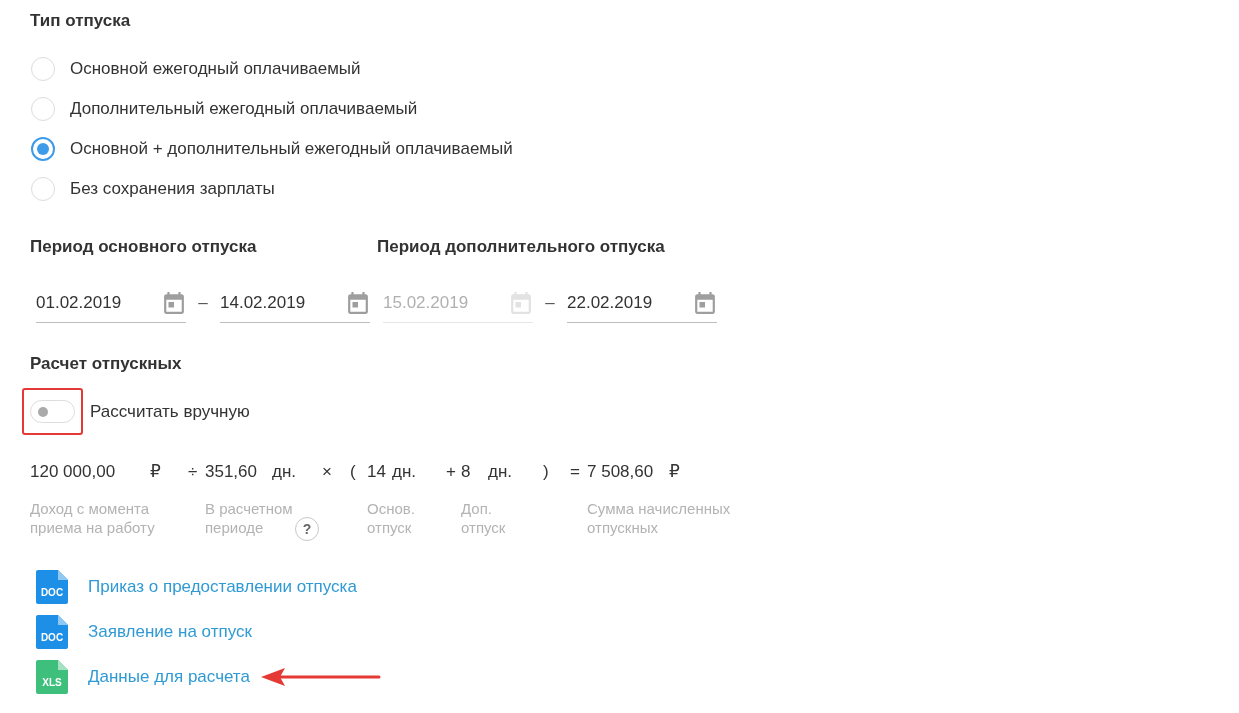 This screenshot has height=713, width=1239. I want to click on date-field: 14.02.2019, so click(295, 303).